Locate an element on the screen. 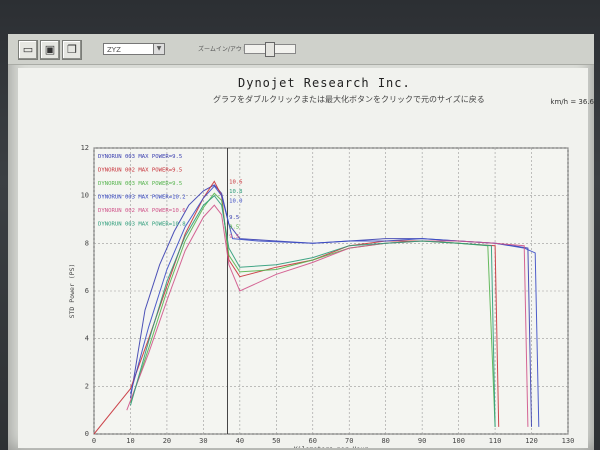 The width and height of the screenshot is (600, 450). x-tick-label: 130 is located at coordinates (568, 441).